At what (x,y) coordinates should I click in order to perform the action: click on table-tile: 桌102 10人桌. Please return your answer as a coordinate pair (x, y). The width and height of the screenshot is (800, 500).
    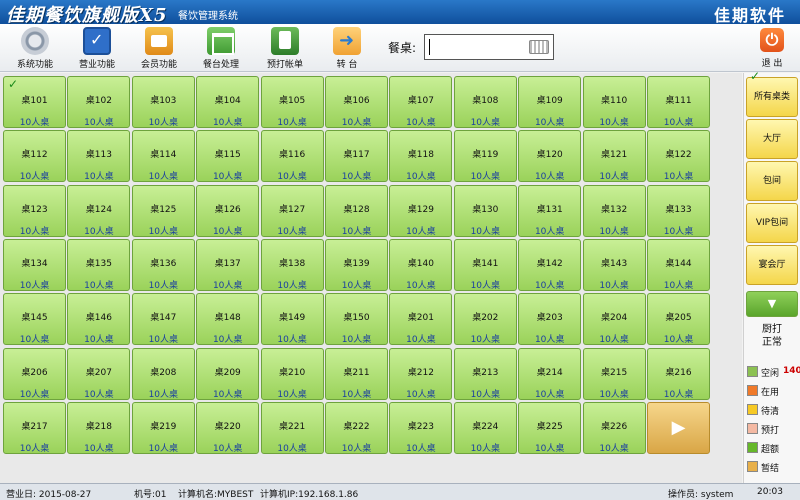
    Looking at the image, I should click on (99, 102).